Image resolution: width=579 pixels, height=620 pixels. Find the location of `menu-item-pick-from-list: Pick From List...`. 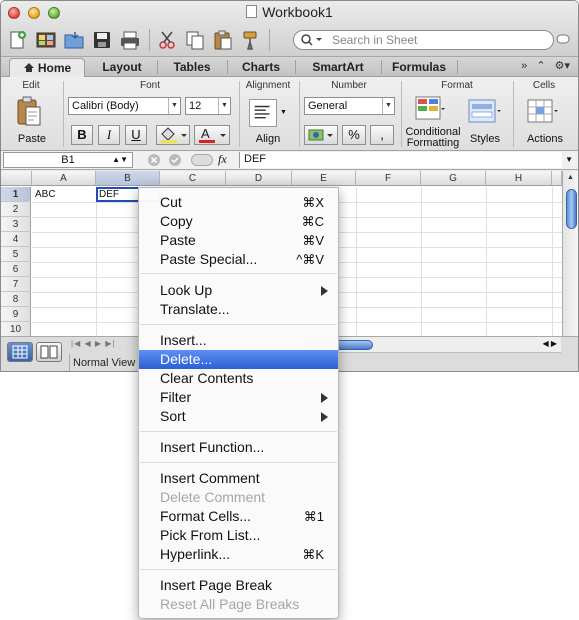

menu-item-pick-from-list: Pick From List... is located at coordinates (238, 535).